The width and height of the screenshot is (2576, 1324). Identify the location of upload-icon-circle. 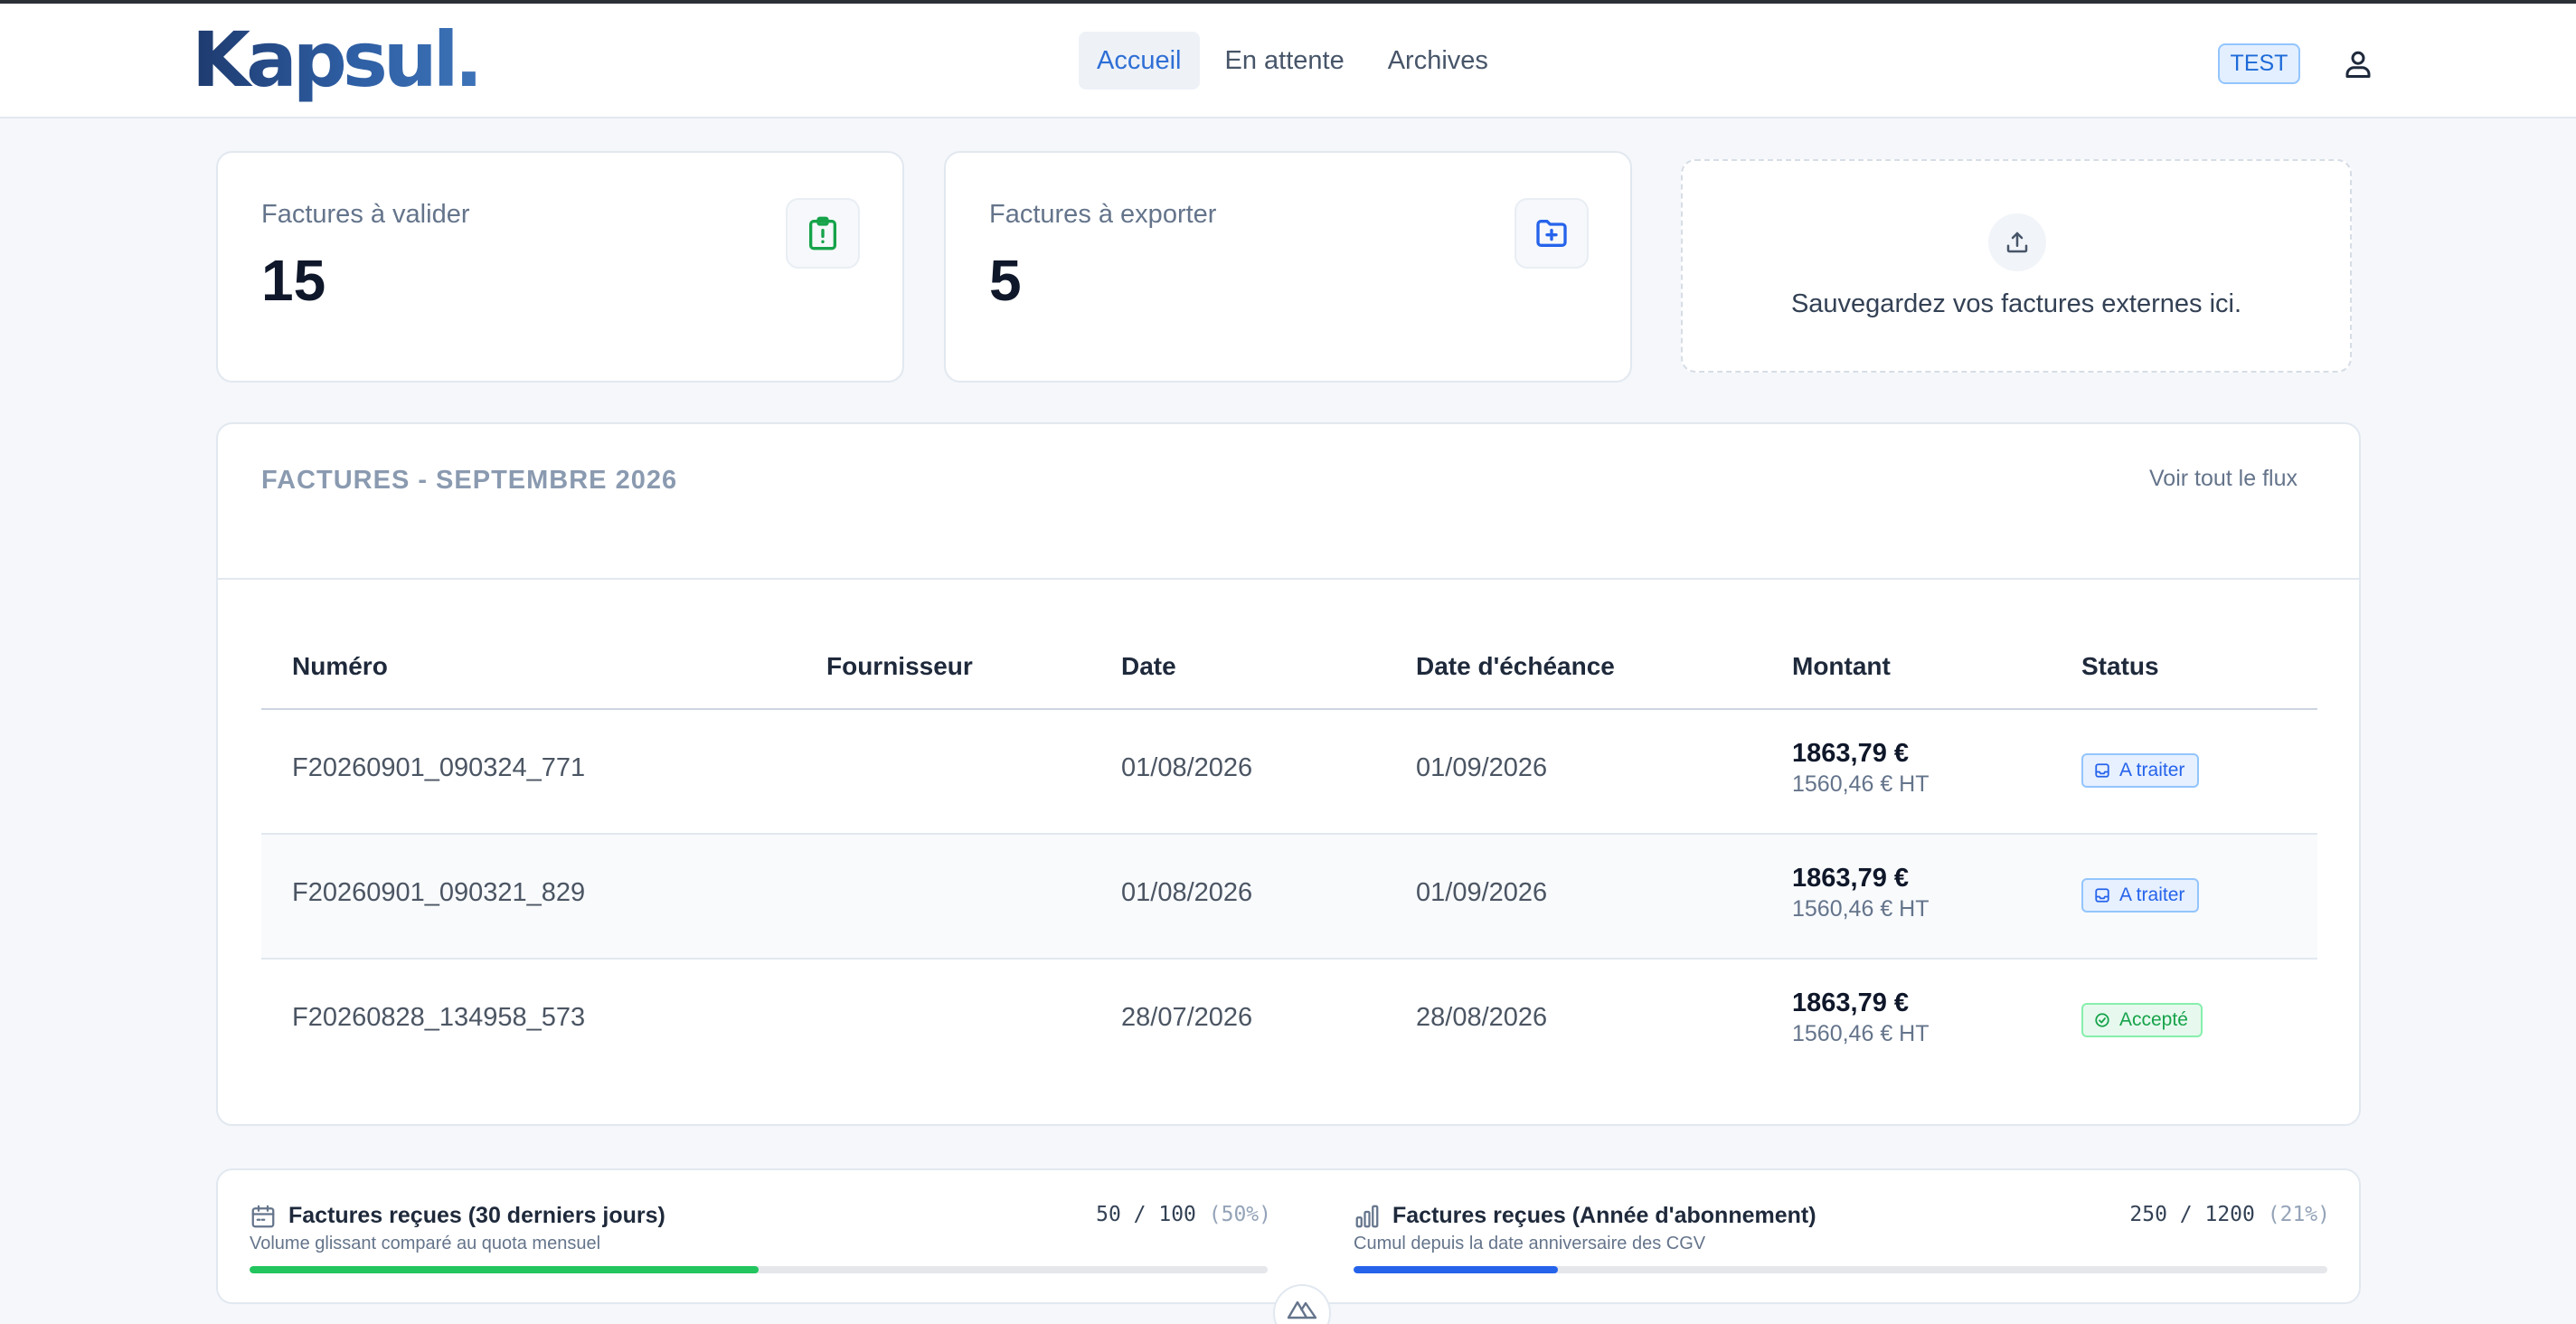
(2017, 242).